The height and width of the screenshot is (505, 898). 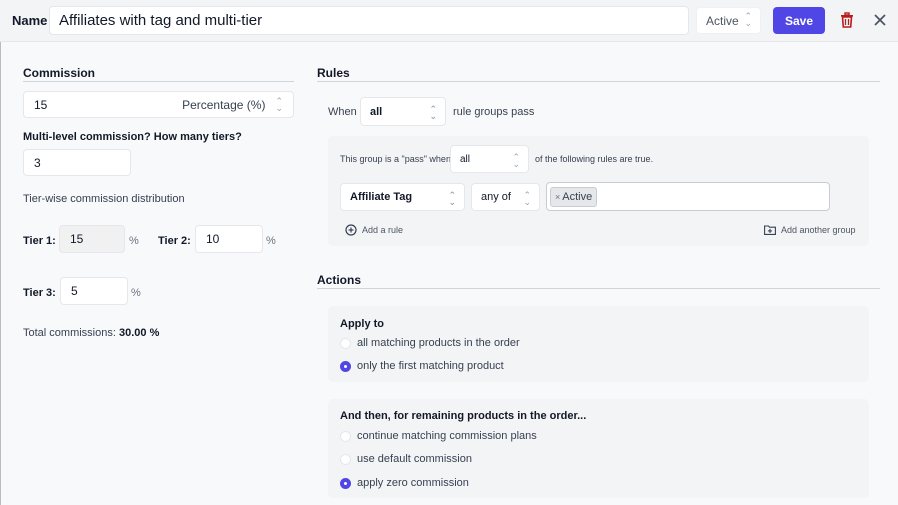 What do you see at coordinates (413, 483) in the screenshot?
I see `option-label: apply zero commission` at bounding box center [413, 483].